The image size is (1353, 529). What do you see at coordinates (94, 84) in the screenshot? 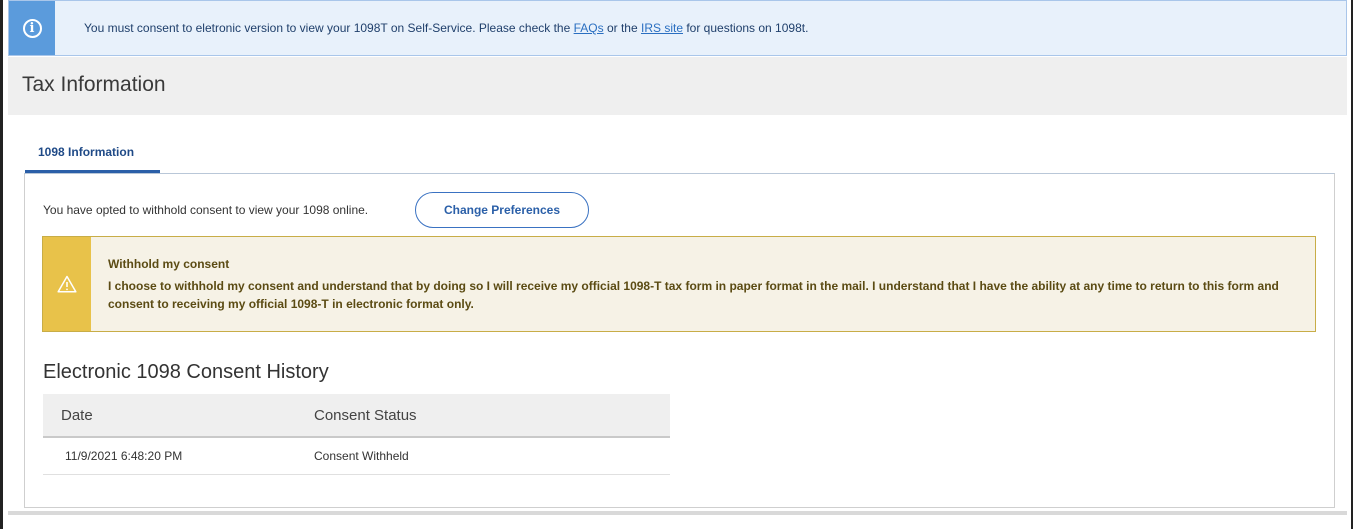
I see `page-title: Tax Information` at bounding box center [94, 84].